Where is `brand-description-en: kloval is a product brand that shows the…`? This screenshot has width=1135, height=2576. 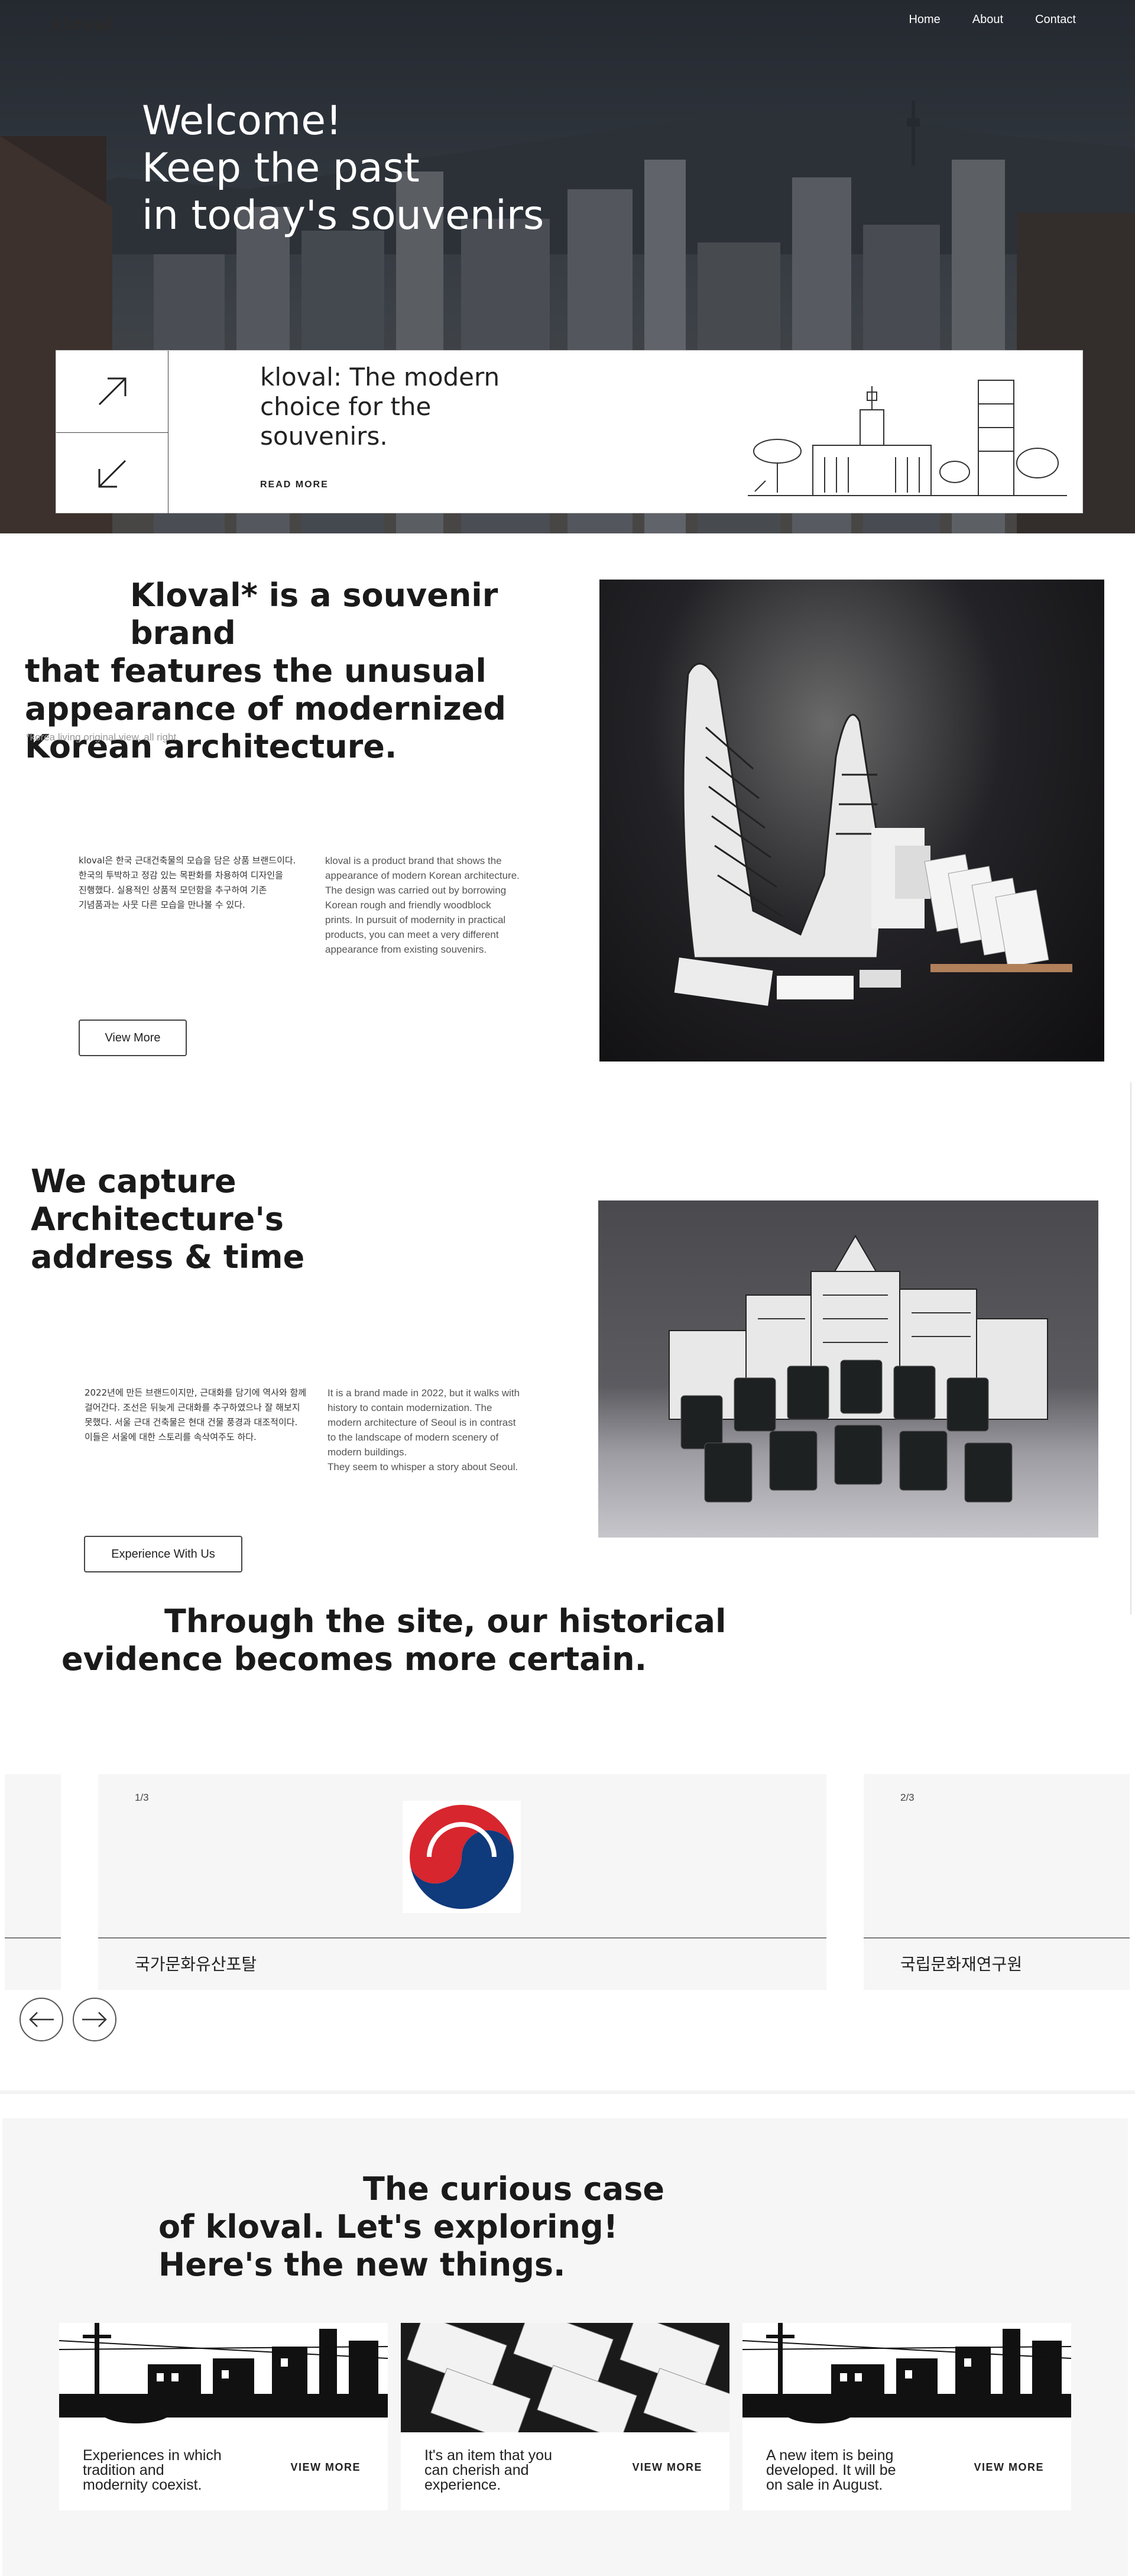 brand-description-en: kloval is a product brand that shows the… is located at coordinates (422, 905).